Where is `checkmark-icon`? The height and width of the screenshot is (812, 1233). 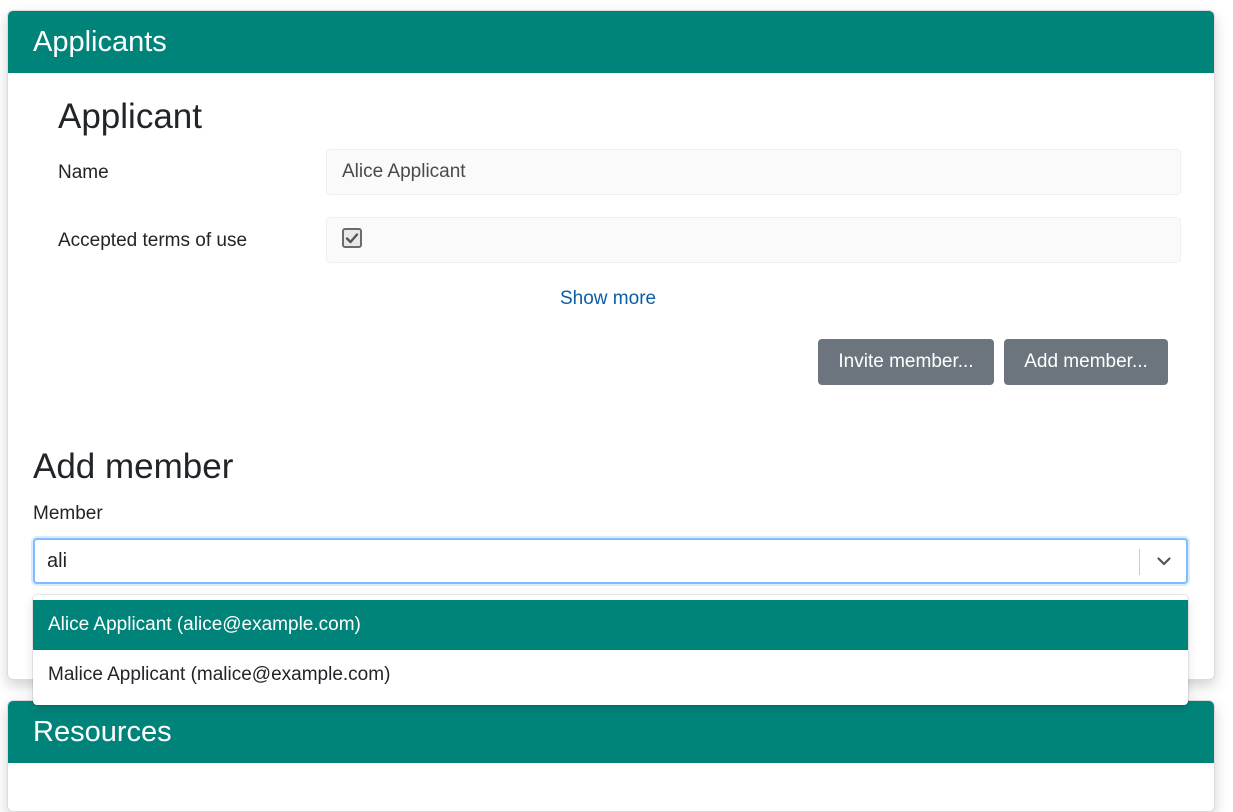 checkmark-icon is located at coordinates (352, 238).